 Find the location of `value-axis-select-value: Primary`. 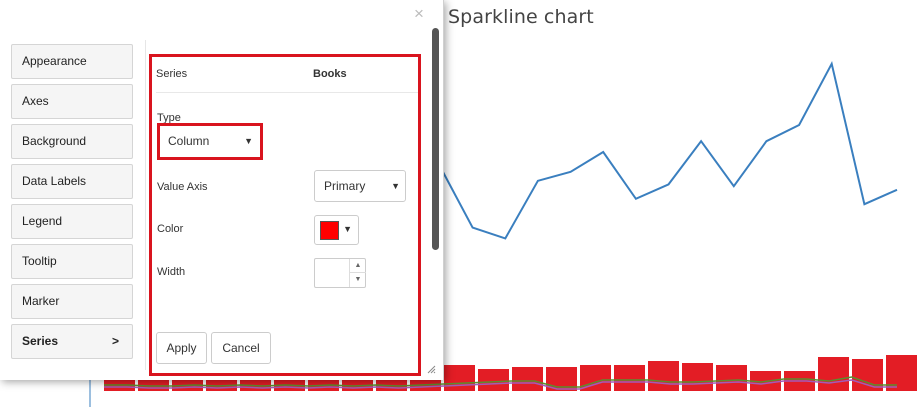

value-axis-select-value: Primary is located at coordinates (345, 186).